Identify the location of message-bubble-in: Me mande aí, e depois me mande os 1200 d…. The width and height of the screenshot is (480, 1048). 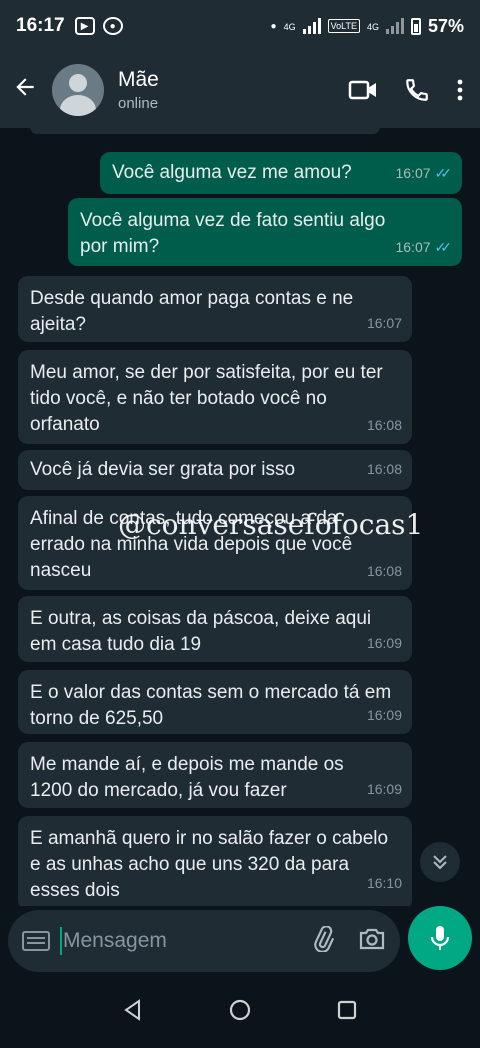
(215, 775).